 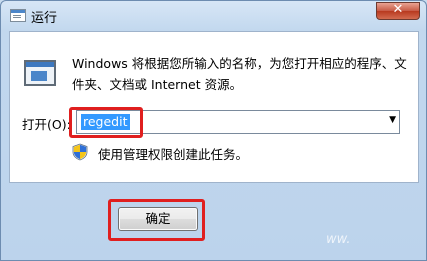 What do you see at coordinates (106, 122) in the screenshot?
I see `input-highlight-box` at bounding box center [106, 122].